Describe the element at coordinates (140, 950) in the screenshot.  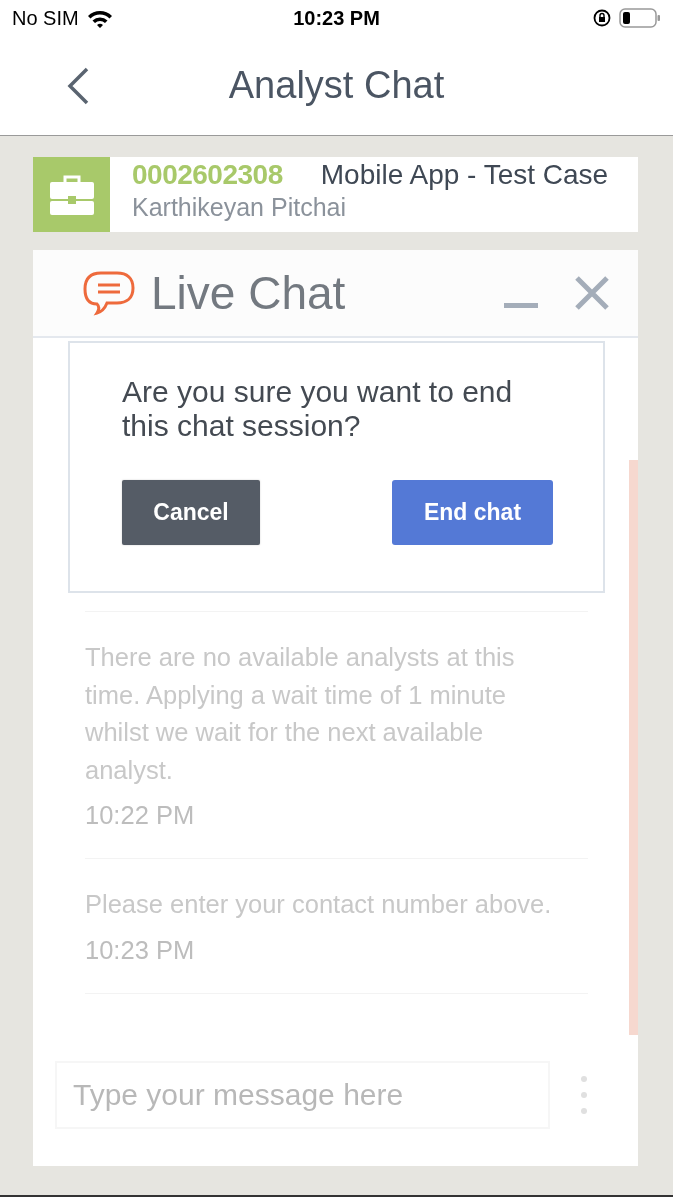
I see `message-time: 10:23 PM` at that location.